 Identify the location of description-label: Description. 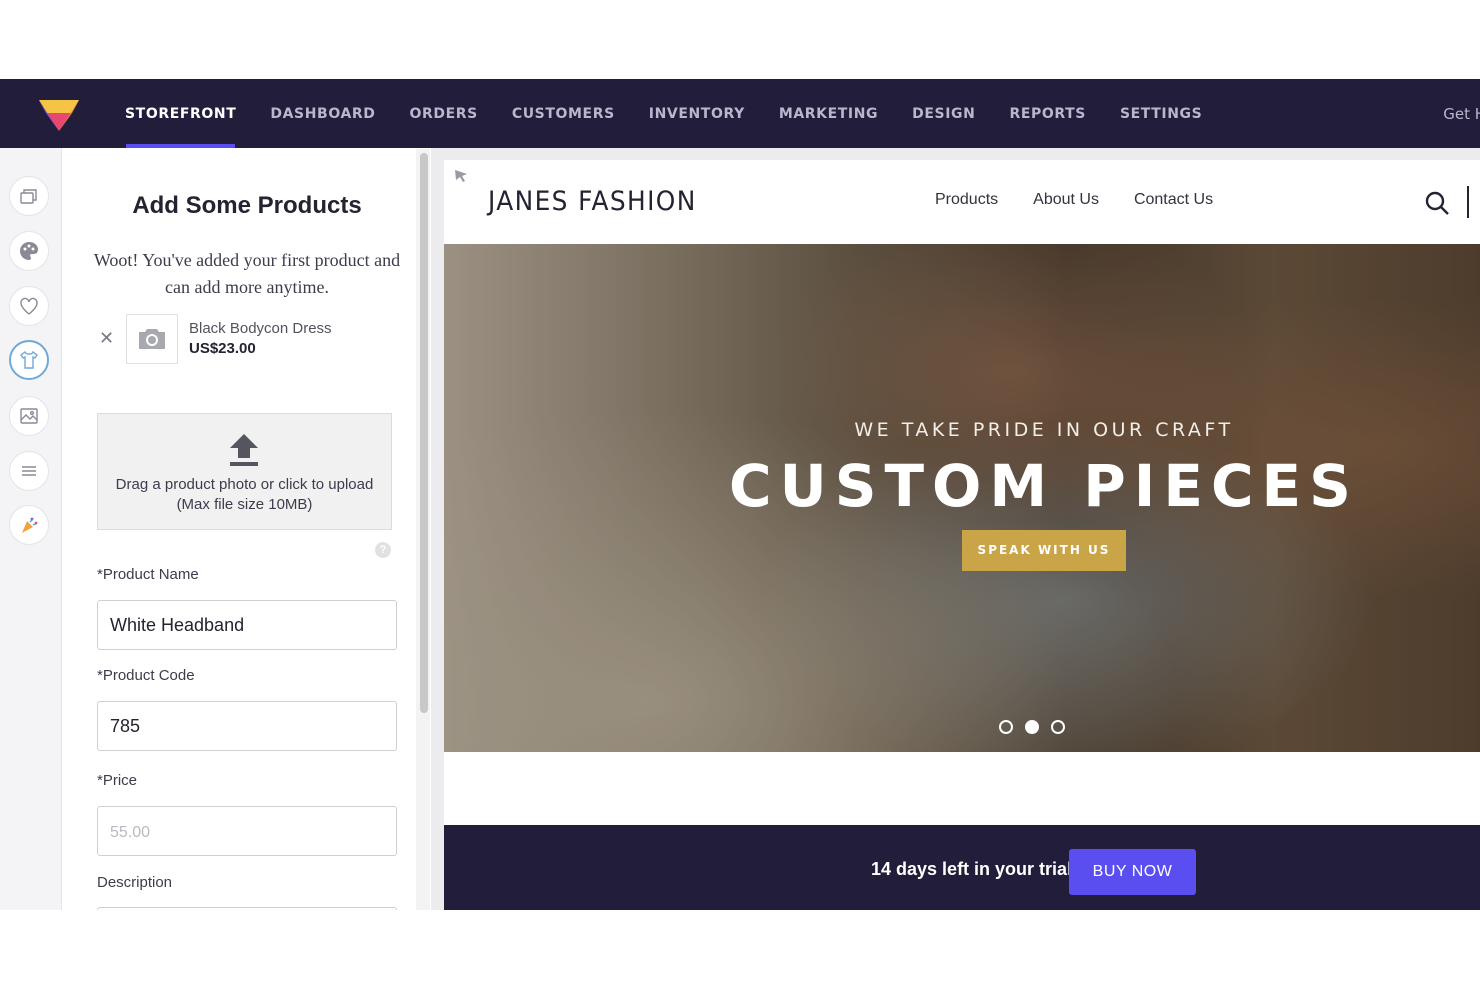
(135, 882).